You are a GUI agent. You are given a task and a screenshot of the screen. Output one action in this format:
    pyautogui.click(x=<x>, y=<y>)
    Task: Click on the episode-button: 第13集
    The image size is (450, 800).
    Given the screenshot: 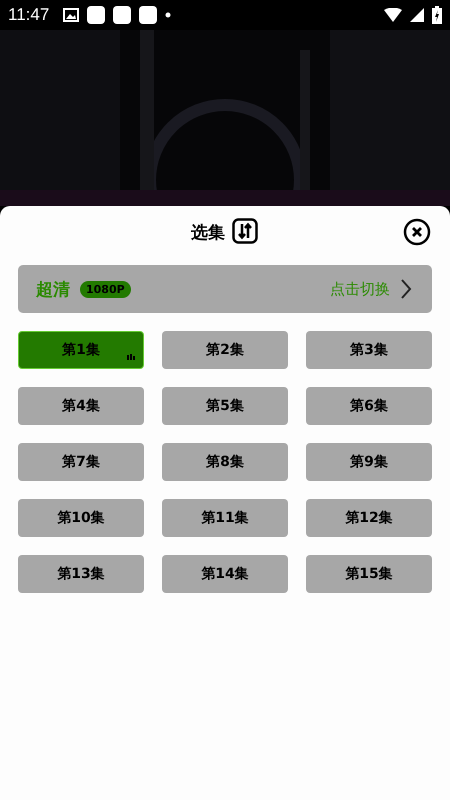 What is the action you would take?
    pyautogui.click(x=81, y=574)
    